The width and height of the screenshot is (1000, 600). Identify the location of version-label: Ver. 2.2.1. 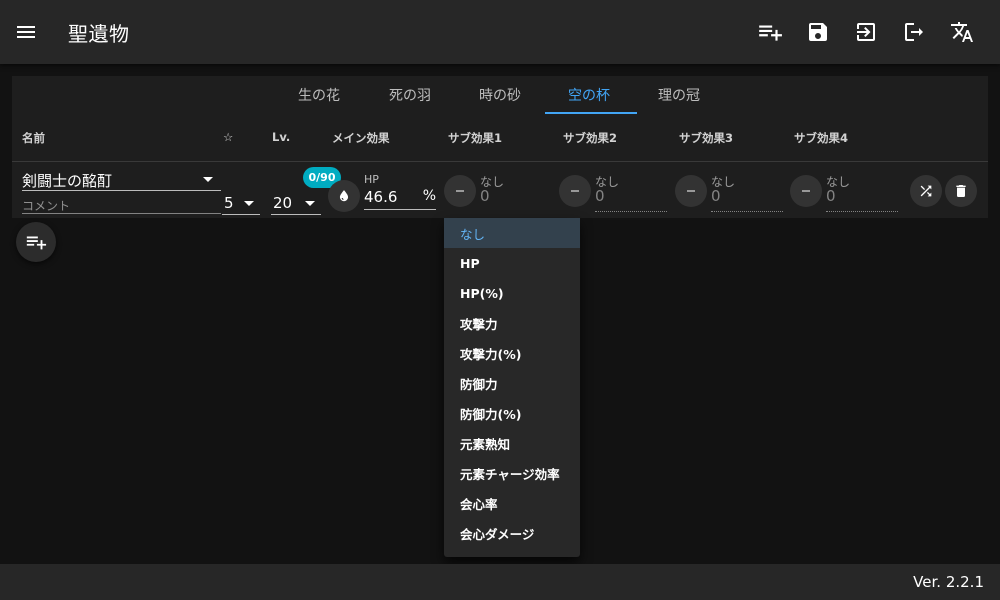
(948, 582).